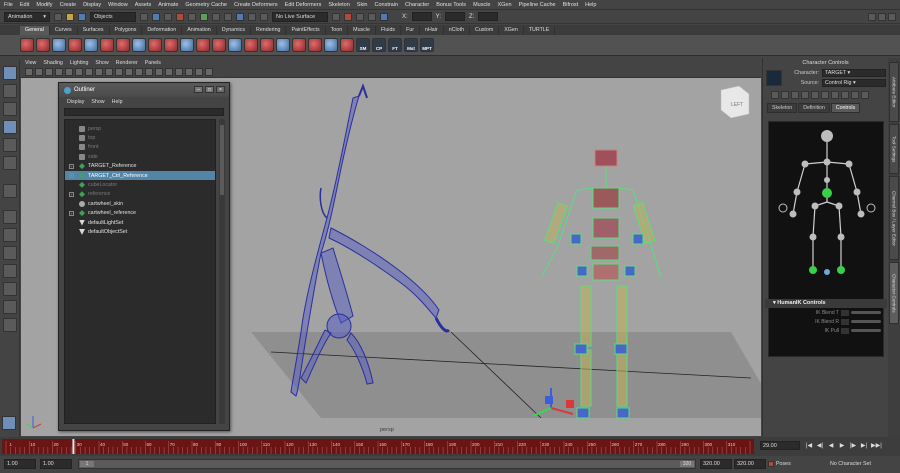 The width and height of the screenshot is (900, 473). What do you see at coordinates (716, 464) in the screenshot?
I see `playback-end-field: 320.00` at bounding box center [716, 464].